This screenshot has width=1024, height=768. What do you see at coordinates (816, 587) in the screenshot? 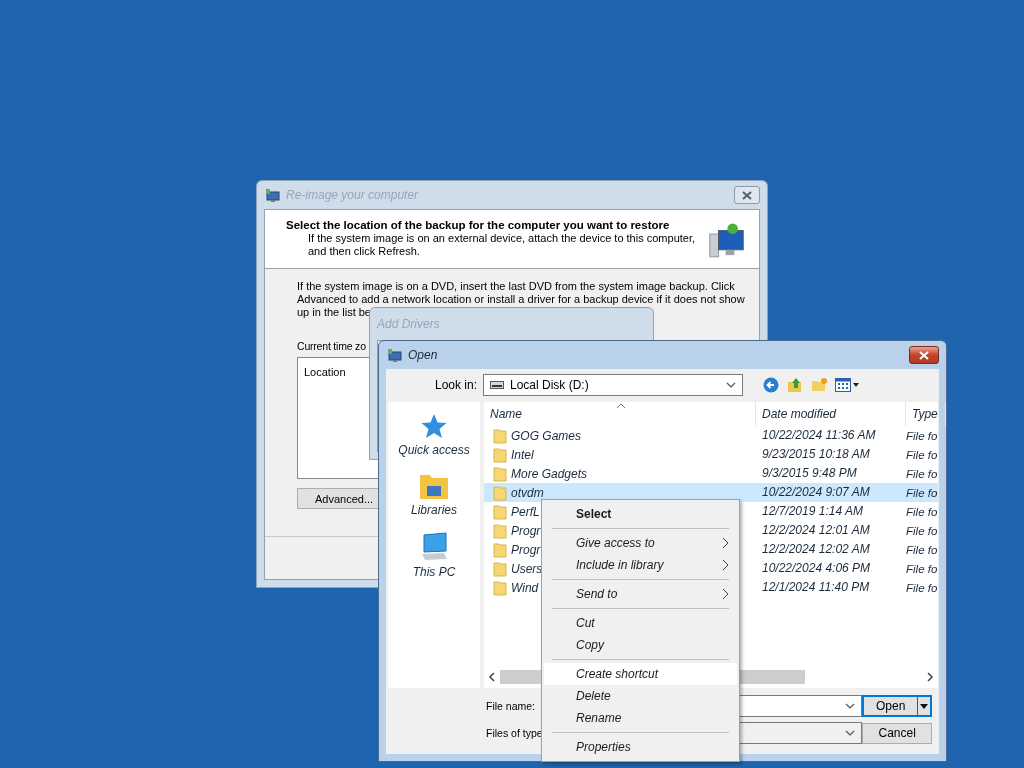
I see `date-modified: 12/1/2024 11:40 PM` at bounding box center [816, 587].